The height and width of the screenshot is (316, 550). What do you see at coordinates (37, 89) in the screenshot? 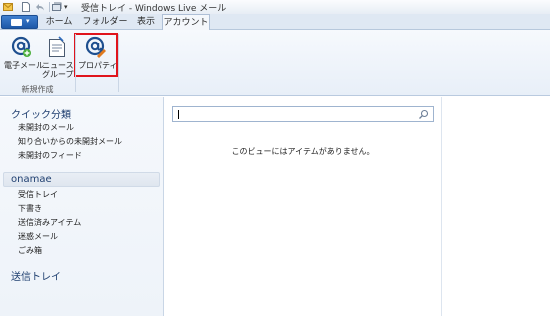
I see `new-group-label: 新規作成` at bounding box center [37, 89].